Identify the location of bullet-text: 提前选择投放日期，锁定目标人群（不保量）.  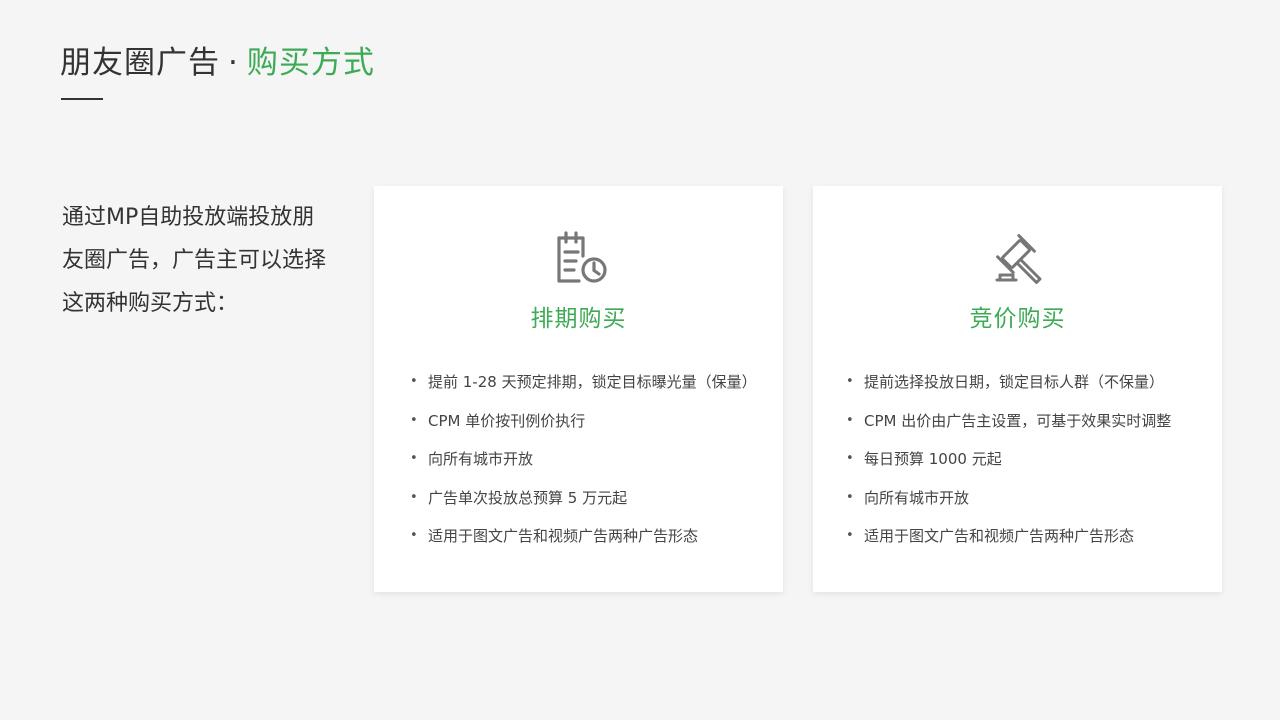
(1014, 382).